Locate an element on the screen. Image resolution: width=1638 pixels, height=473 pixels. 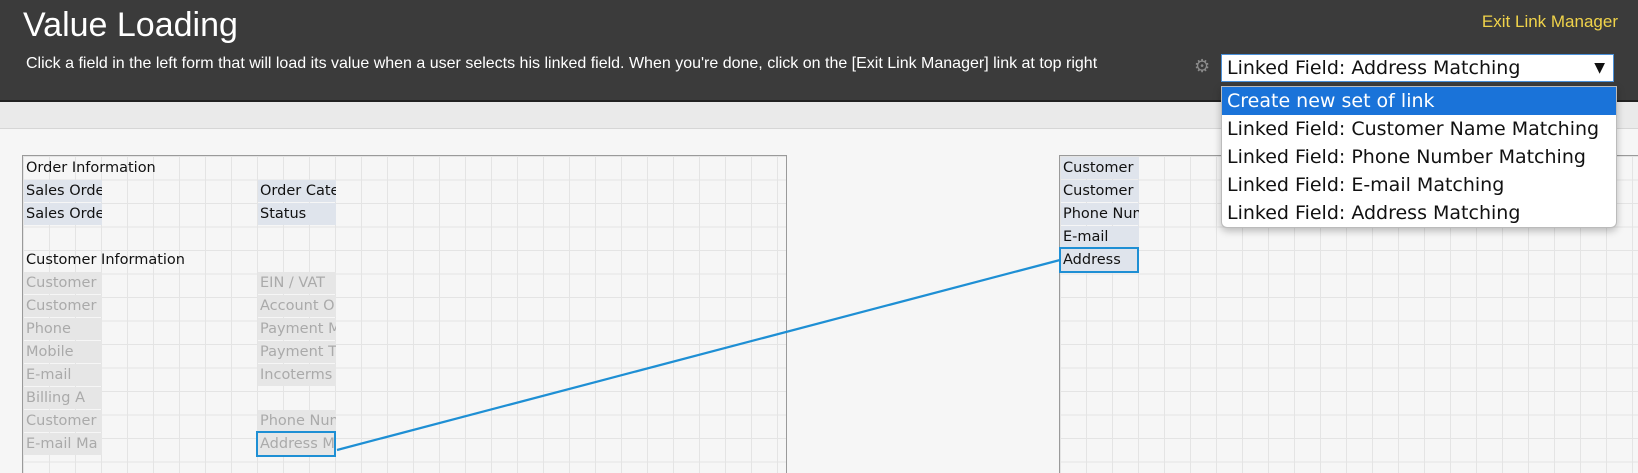
email-ma-label: E-mail Ma is located at coordinates (63, 444).